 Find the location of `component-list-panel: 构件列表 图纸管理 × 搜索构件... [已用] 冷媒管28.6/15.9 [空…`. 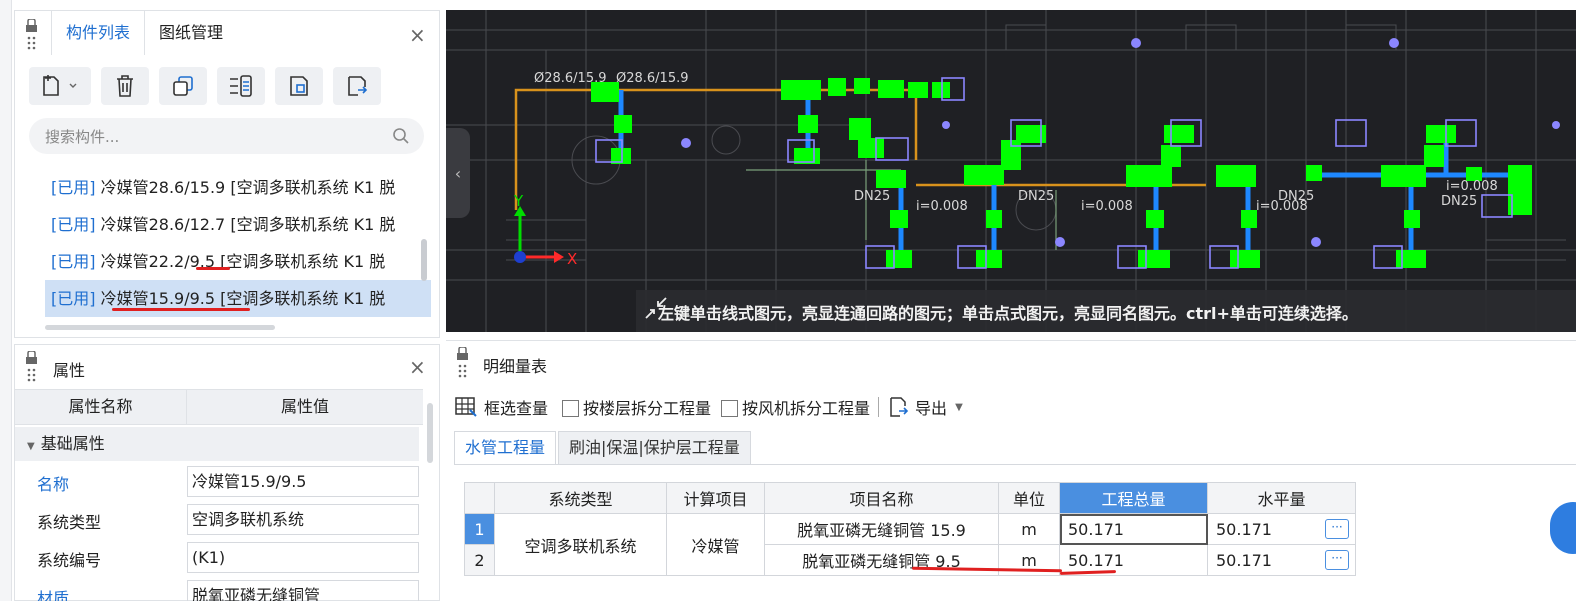

component-list-panel: 构件列表 图纸管理 × 搜索构件... [已用] 冷媒管28.6/15.9 [空… is located at coordinates (227, 174).